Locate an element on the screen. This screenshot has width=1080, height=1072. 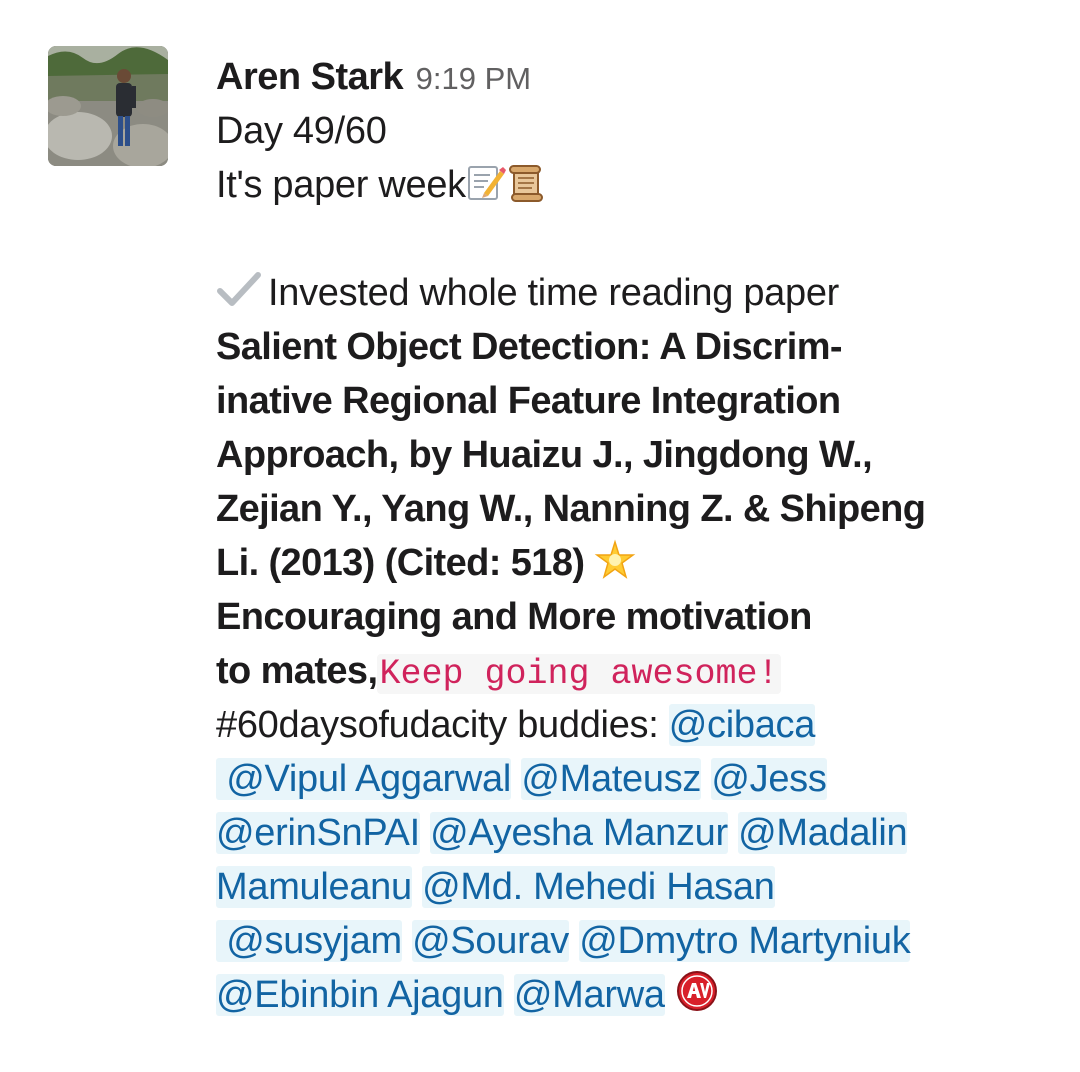
mention-madalin-mamuleanu-cont: Mamuleanu is located at coordinates (314, 887).